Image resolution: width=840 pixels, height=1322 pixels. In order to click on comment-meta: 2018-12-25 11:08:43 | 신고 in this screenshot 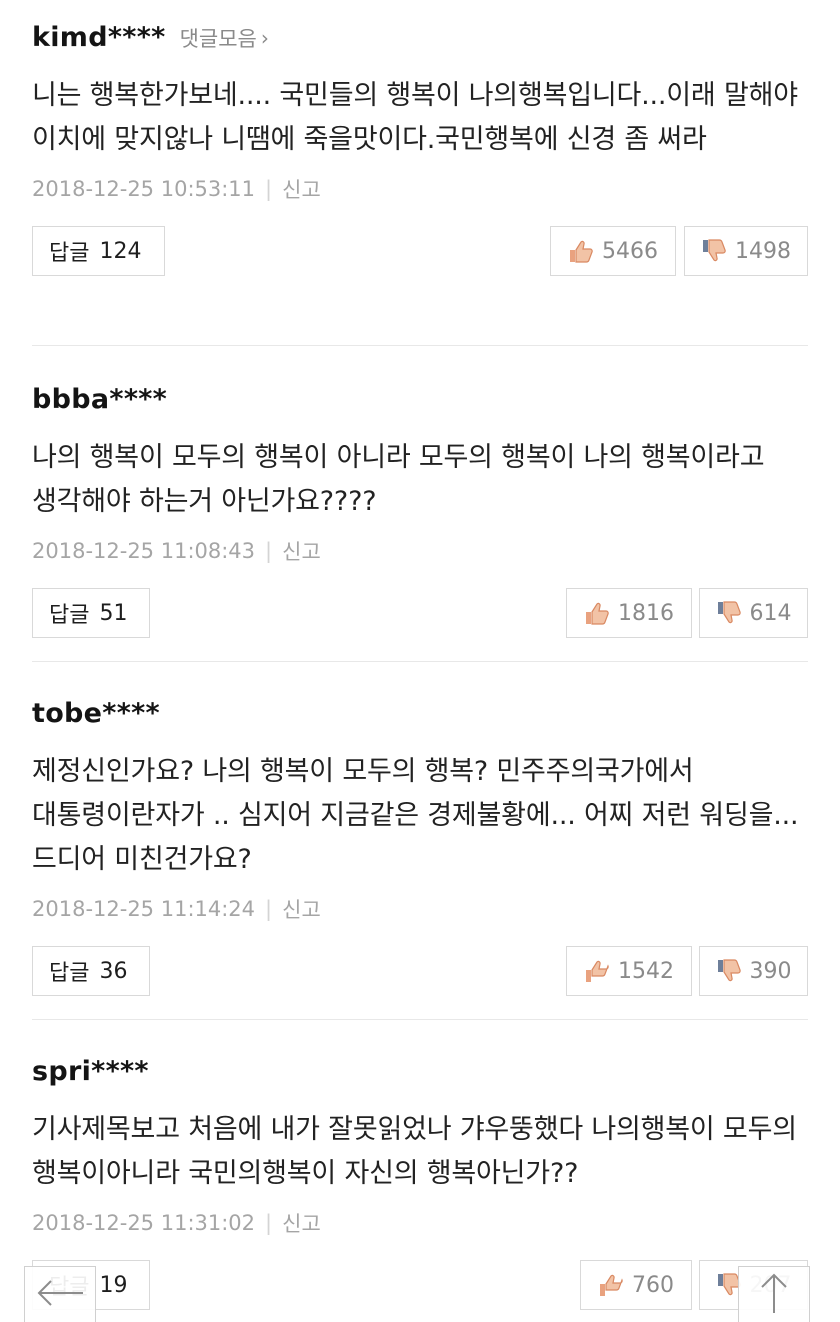, I will do `click(420, 551)`.